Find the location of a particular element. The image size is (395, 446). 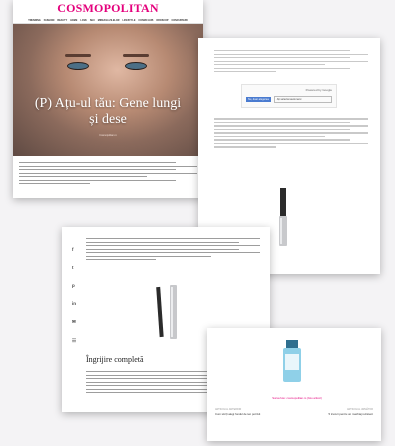

nav-item: Cosmo Hub is located at coordinates (145, 20).